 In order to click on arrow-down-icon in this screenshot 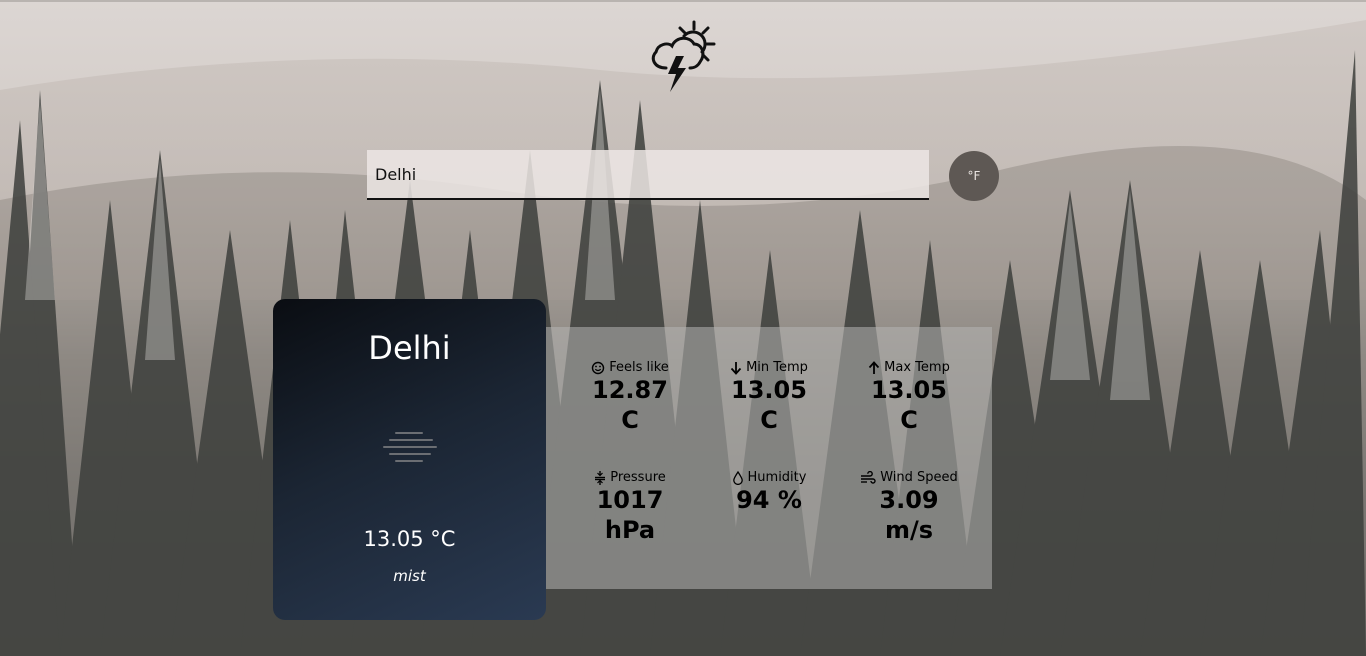, I will do `click(736, 368)`.